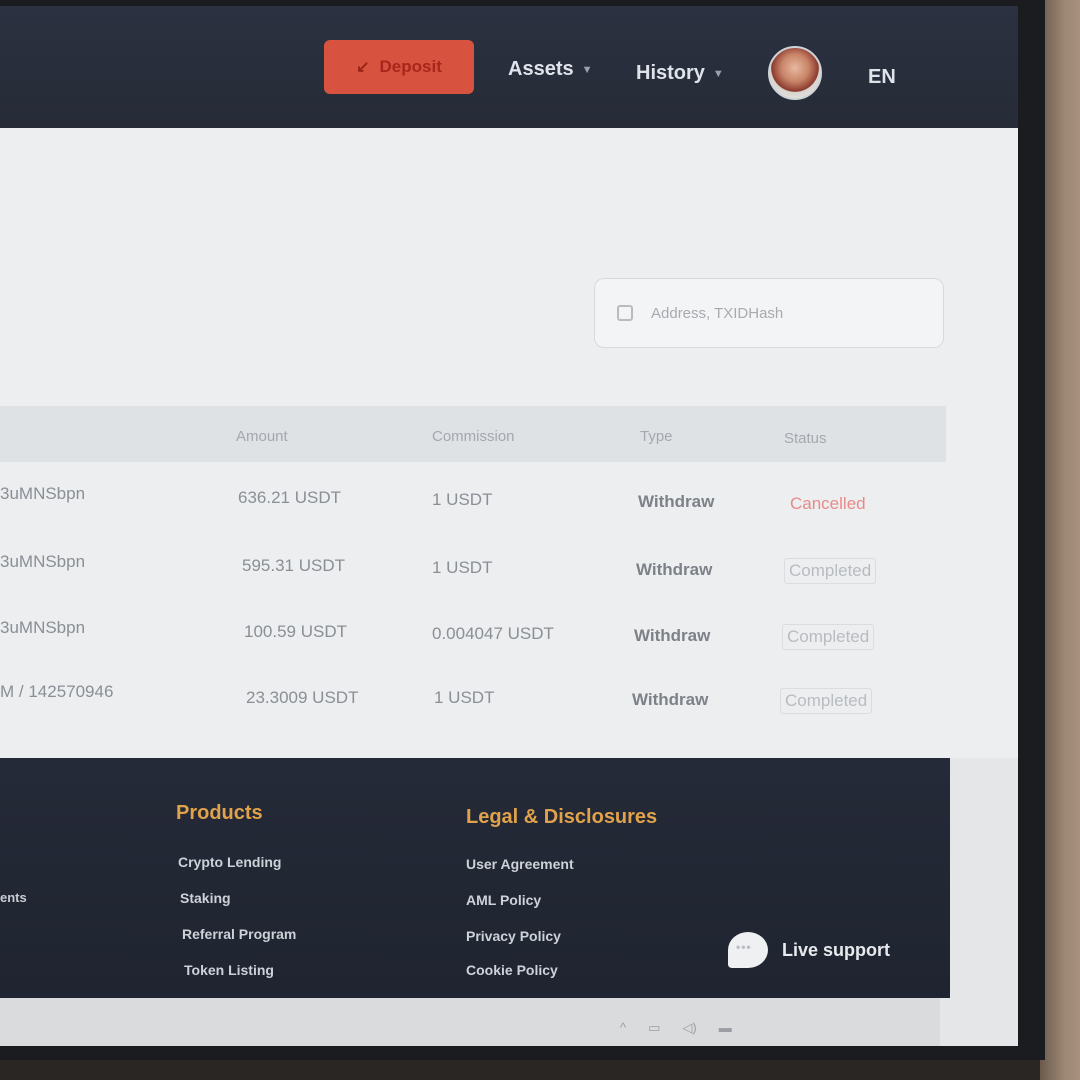  Describe the element at coordinates (795, 73) in the screenshot. I see `avatar` at that location.